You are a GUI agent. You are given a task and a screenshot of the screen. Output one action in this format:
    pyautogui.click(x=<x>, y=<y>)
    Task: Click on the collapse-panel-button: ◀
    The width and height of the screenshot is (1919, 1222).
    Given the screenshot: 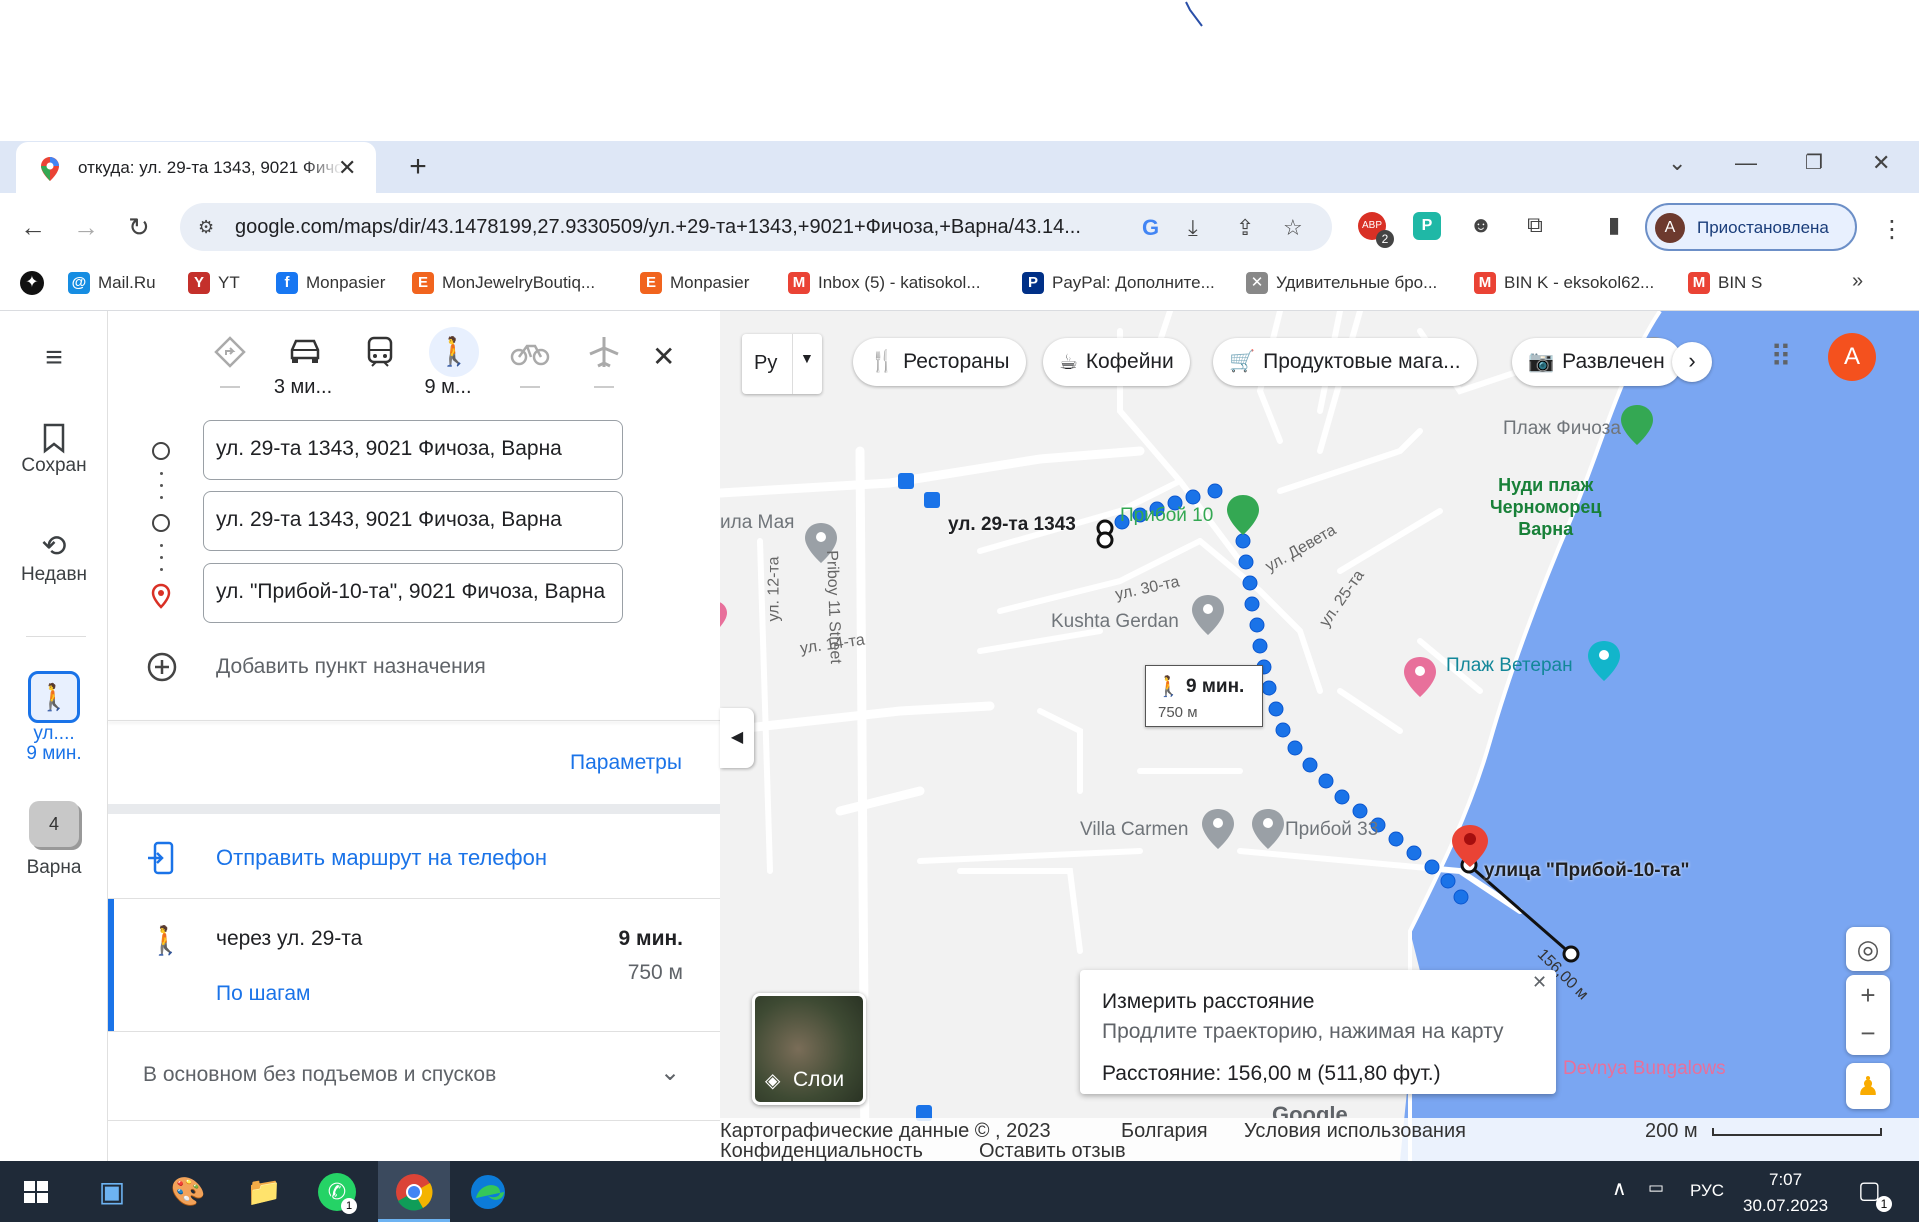 What is the action you would take?
    pyautogui.click(x=737, y=738)
    